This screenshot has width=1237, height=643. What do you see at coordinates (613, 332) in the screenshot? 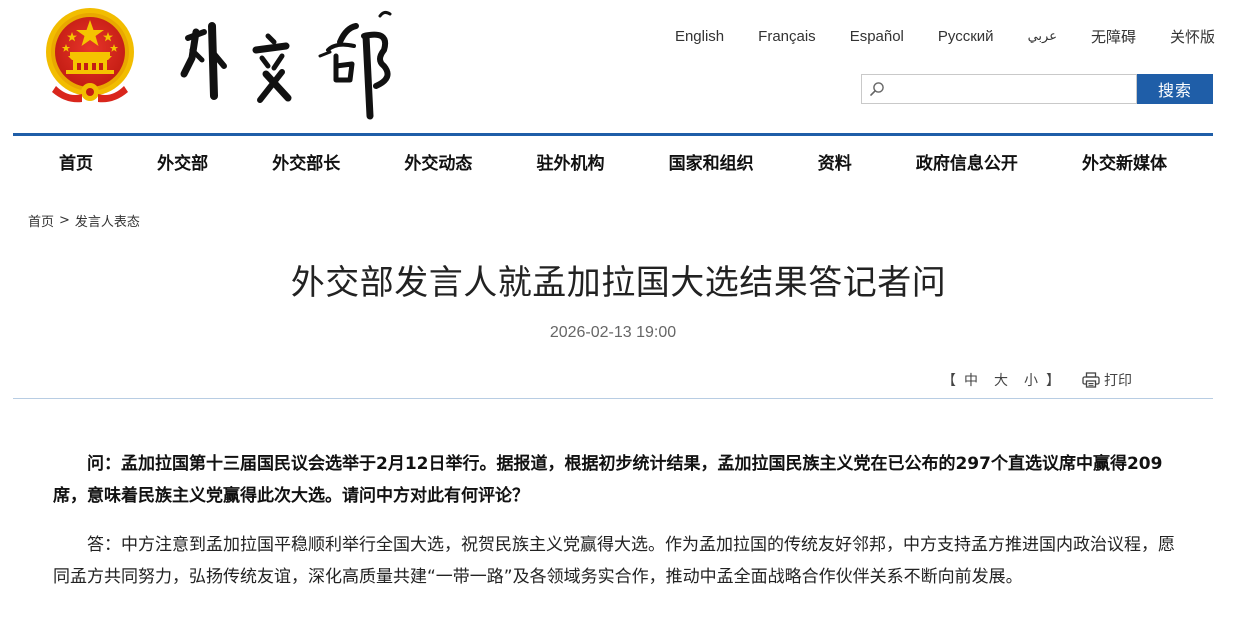
I see `article-date: 2026-02-13 19:00` at bounding box center [613, 332].